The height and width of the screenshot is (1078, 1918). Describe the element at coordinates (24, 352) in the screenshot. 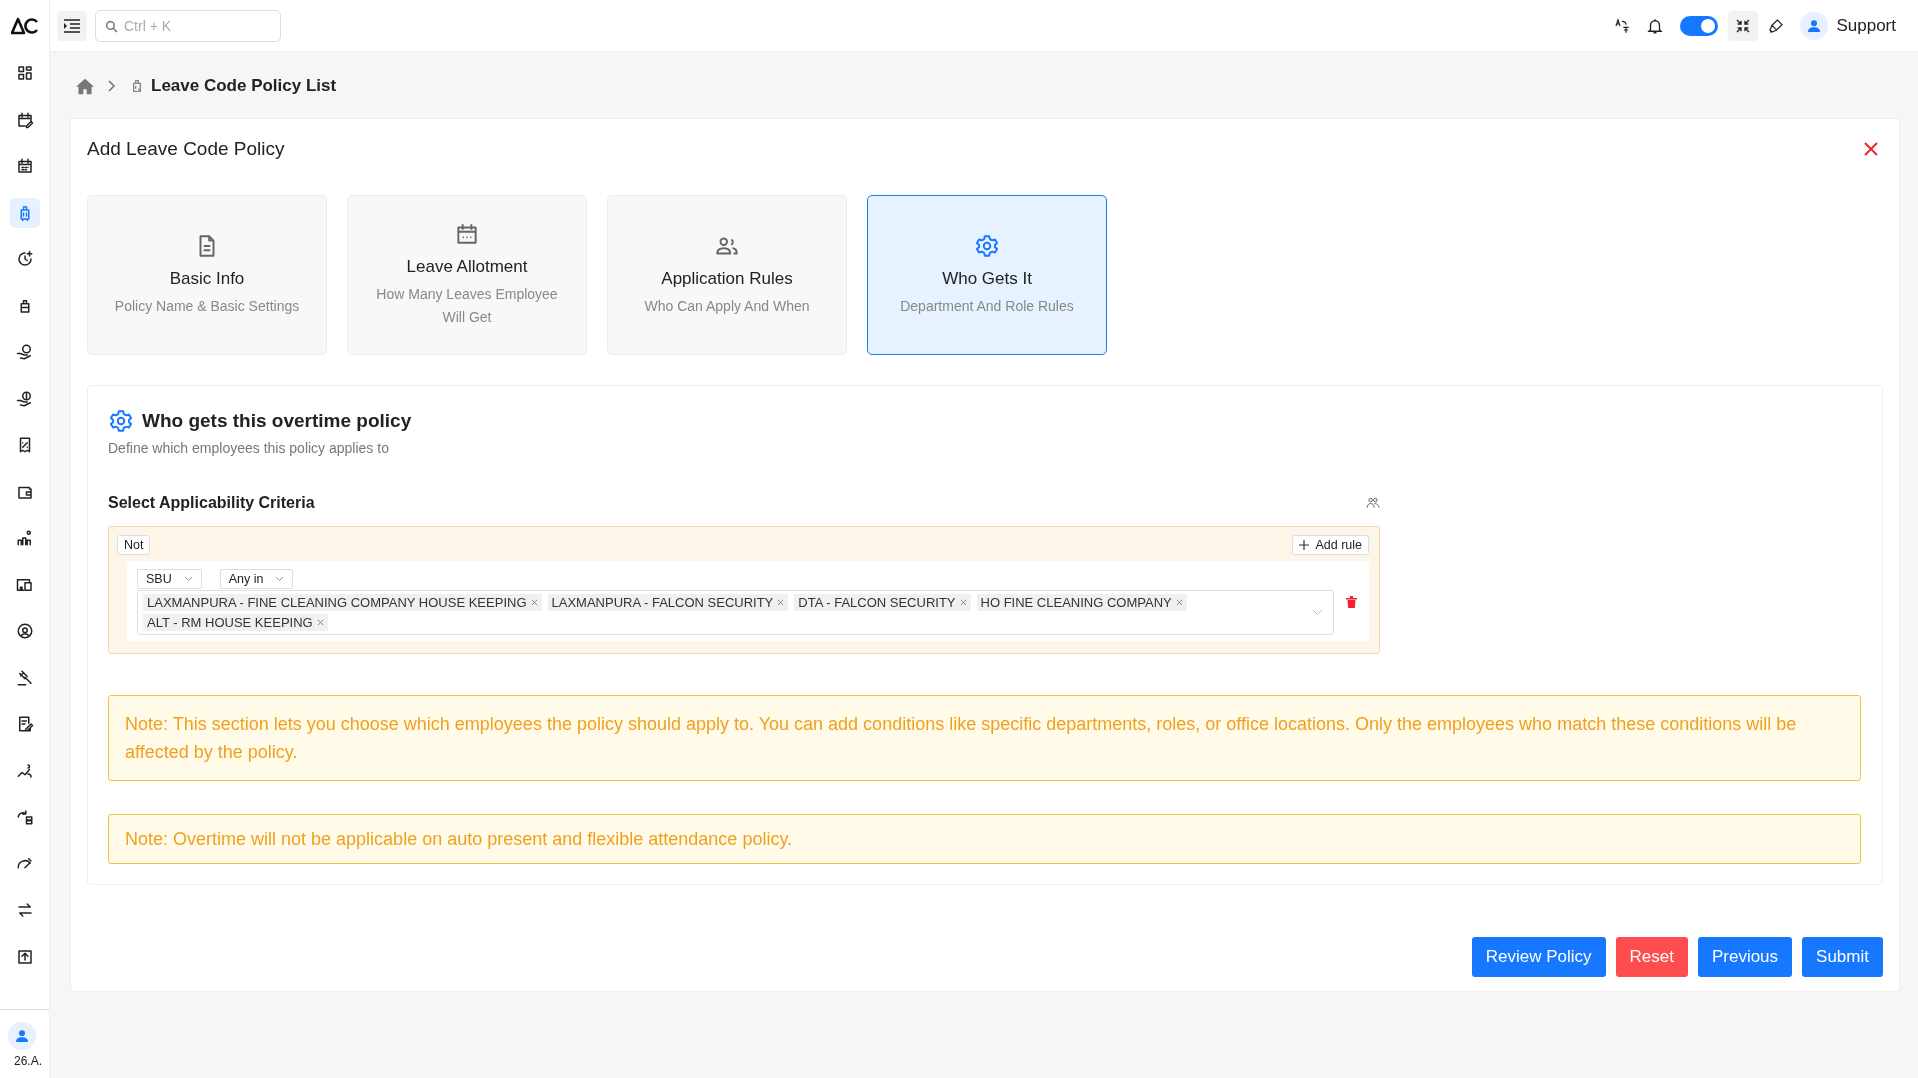

I see `hand-coin-icon` at that location.